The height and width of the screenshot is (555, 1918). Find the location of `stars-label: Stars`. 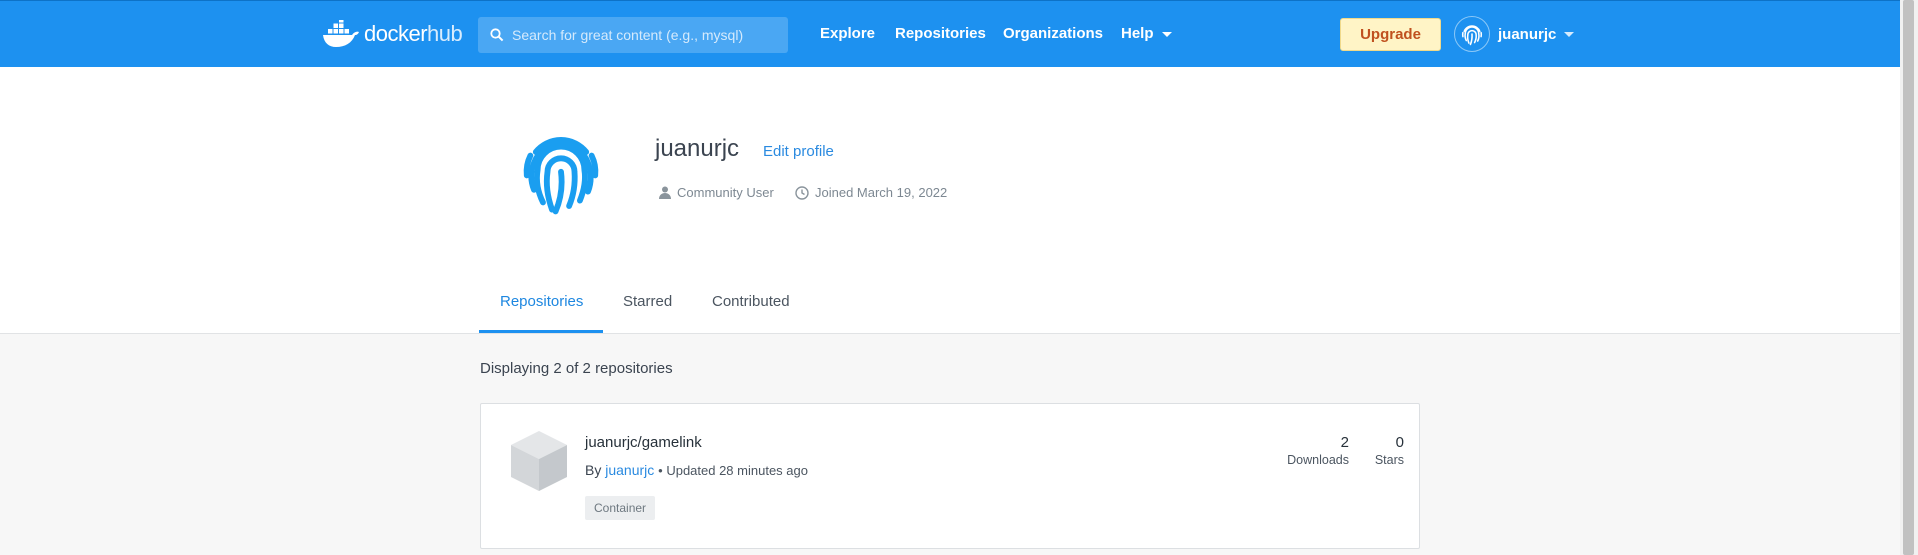

stars-label: Stars is located at coordinates (1389, 460).